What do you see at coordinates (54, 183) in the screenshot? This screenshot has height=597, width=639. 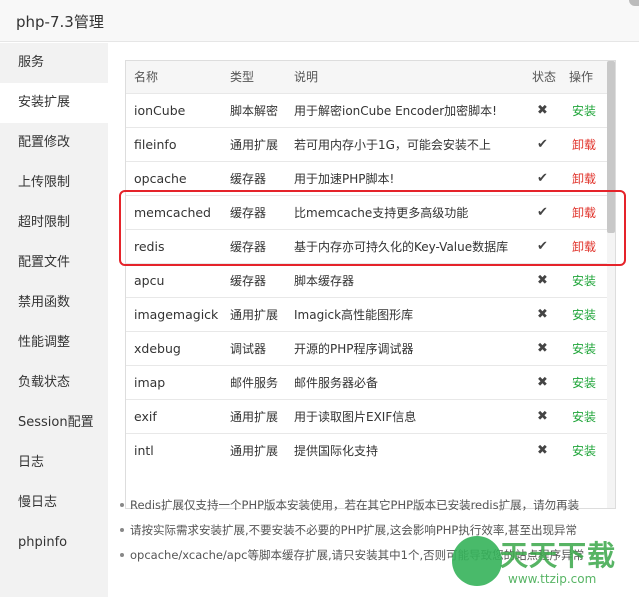 I see `sidebar-item: 上传限制` at bounding box center [54, 183].